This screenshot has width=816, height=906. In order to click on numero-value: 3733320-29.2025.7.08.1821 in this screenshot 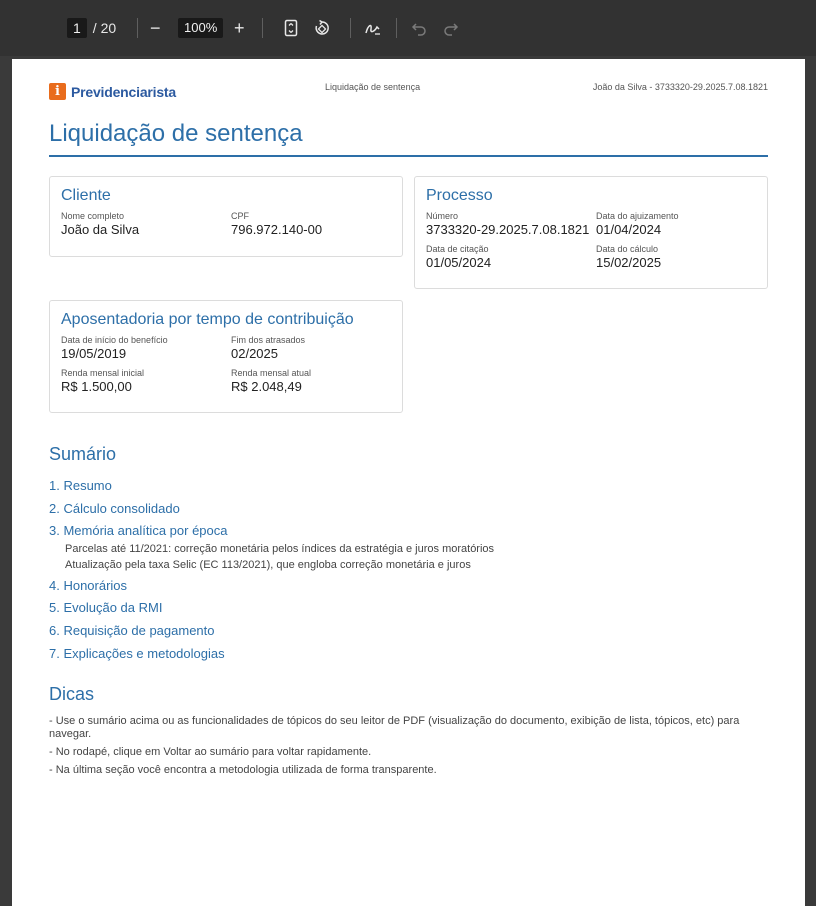, I will do `click(508, 229)`.